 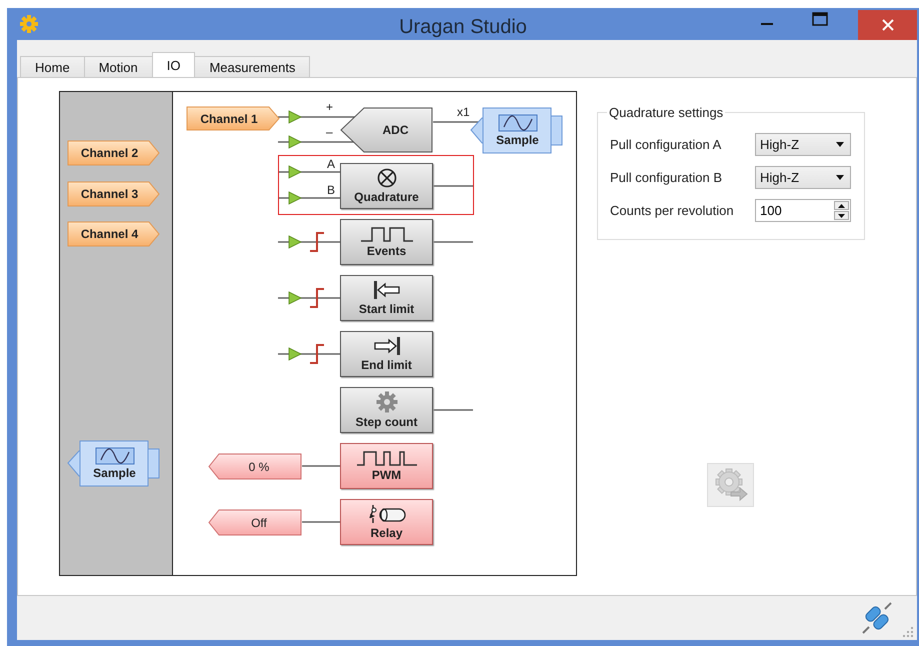 What do you see at coordinates (113, 193) in the screenshot?
I see `channel-tag: Channel 3` at bounding box center [113, 193].